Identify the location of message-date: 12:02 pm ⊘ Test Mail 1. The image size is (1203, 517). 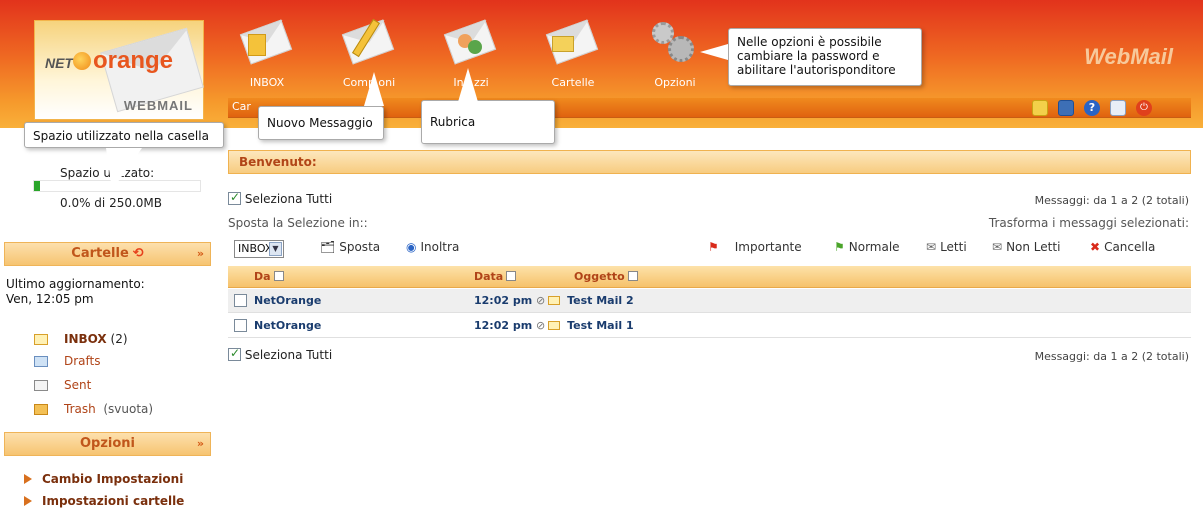
(554, 325).